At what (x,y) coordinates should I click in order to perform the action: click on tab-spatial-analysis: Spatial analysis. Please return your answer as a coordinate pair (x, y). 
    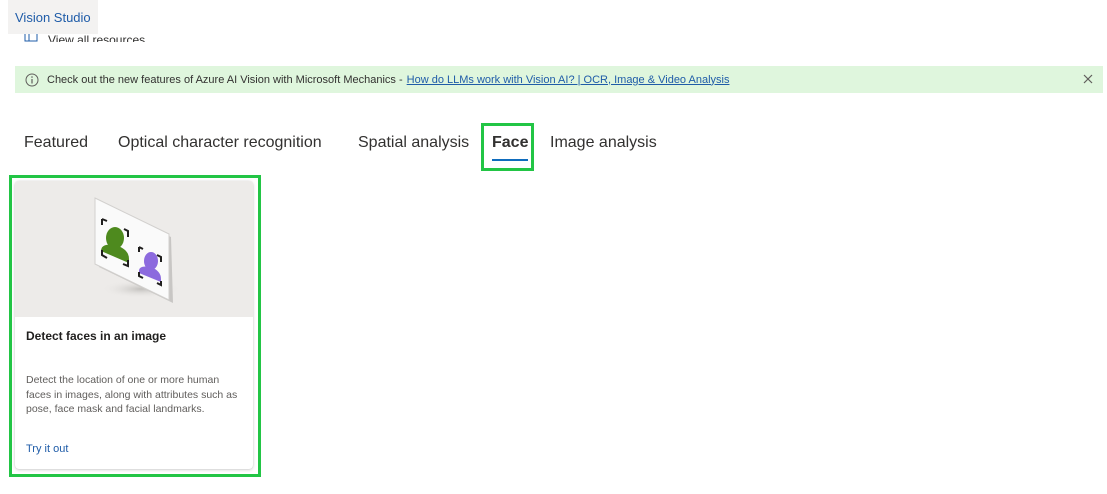
    Looking at the image, I should click on (413, 143).